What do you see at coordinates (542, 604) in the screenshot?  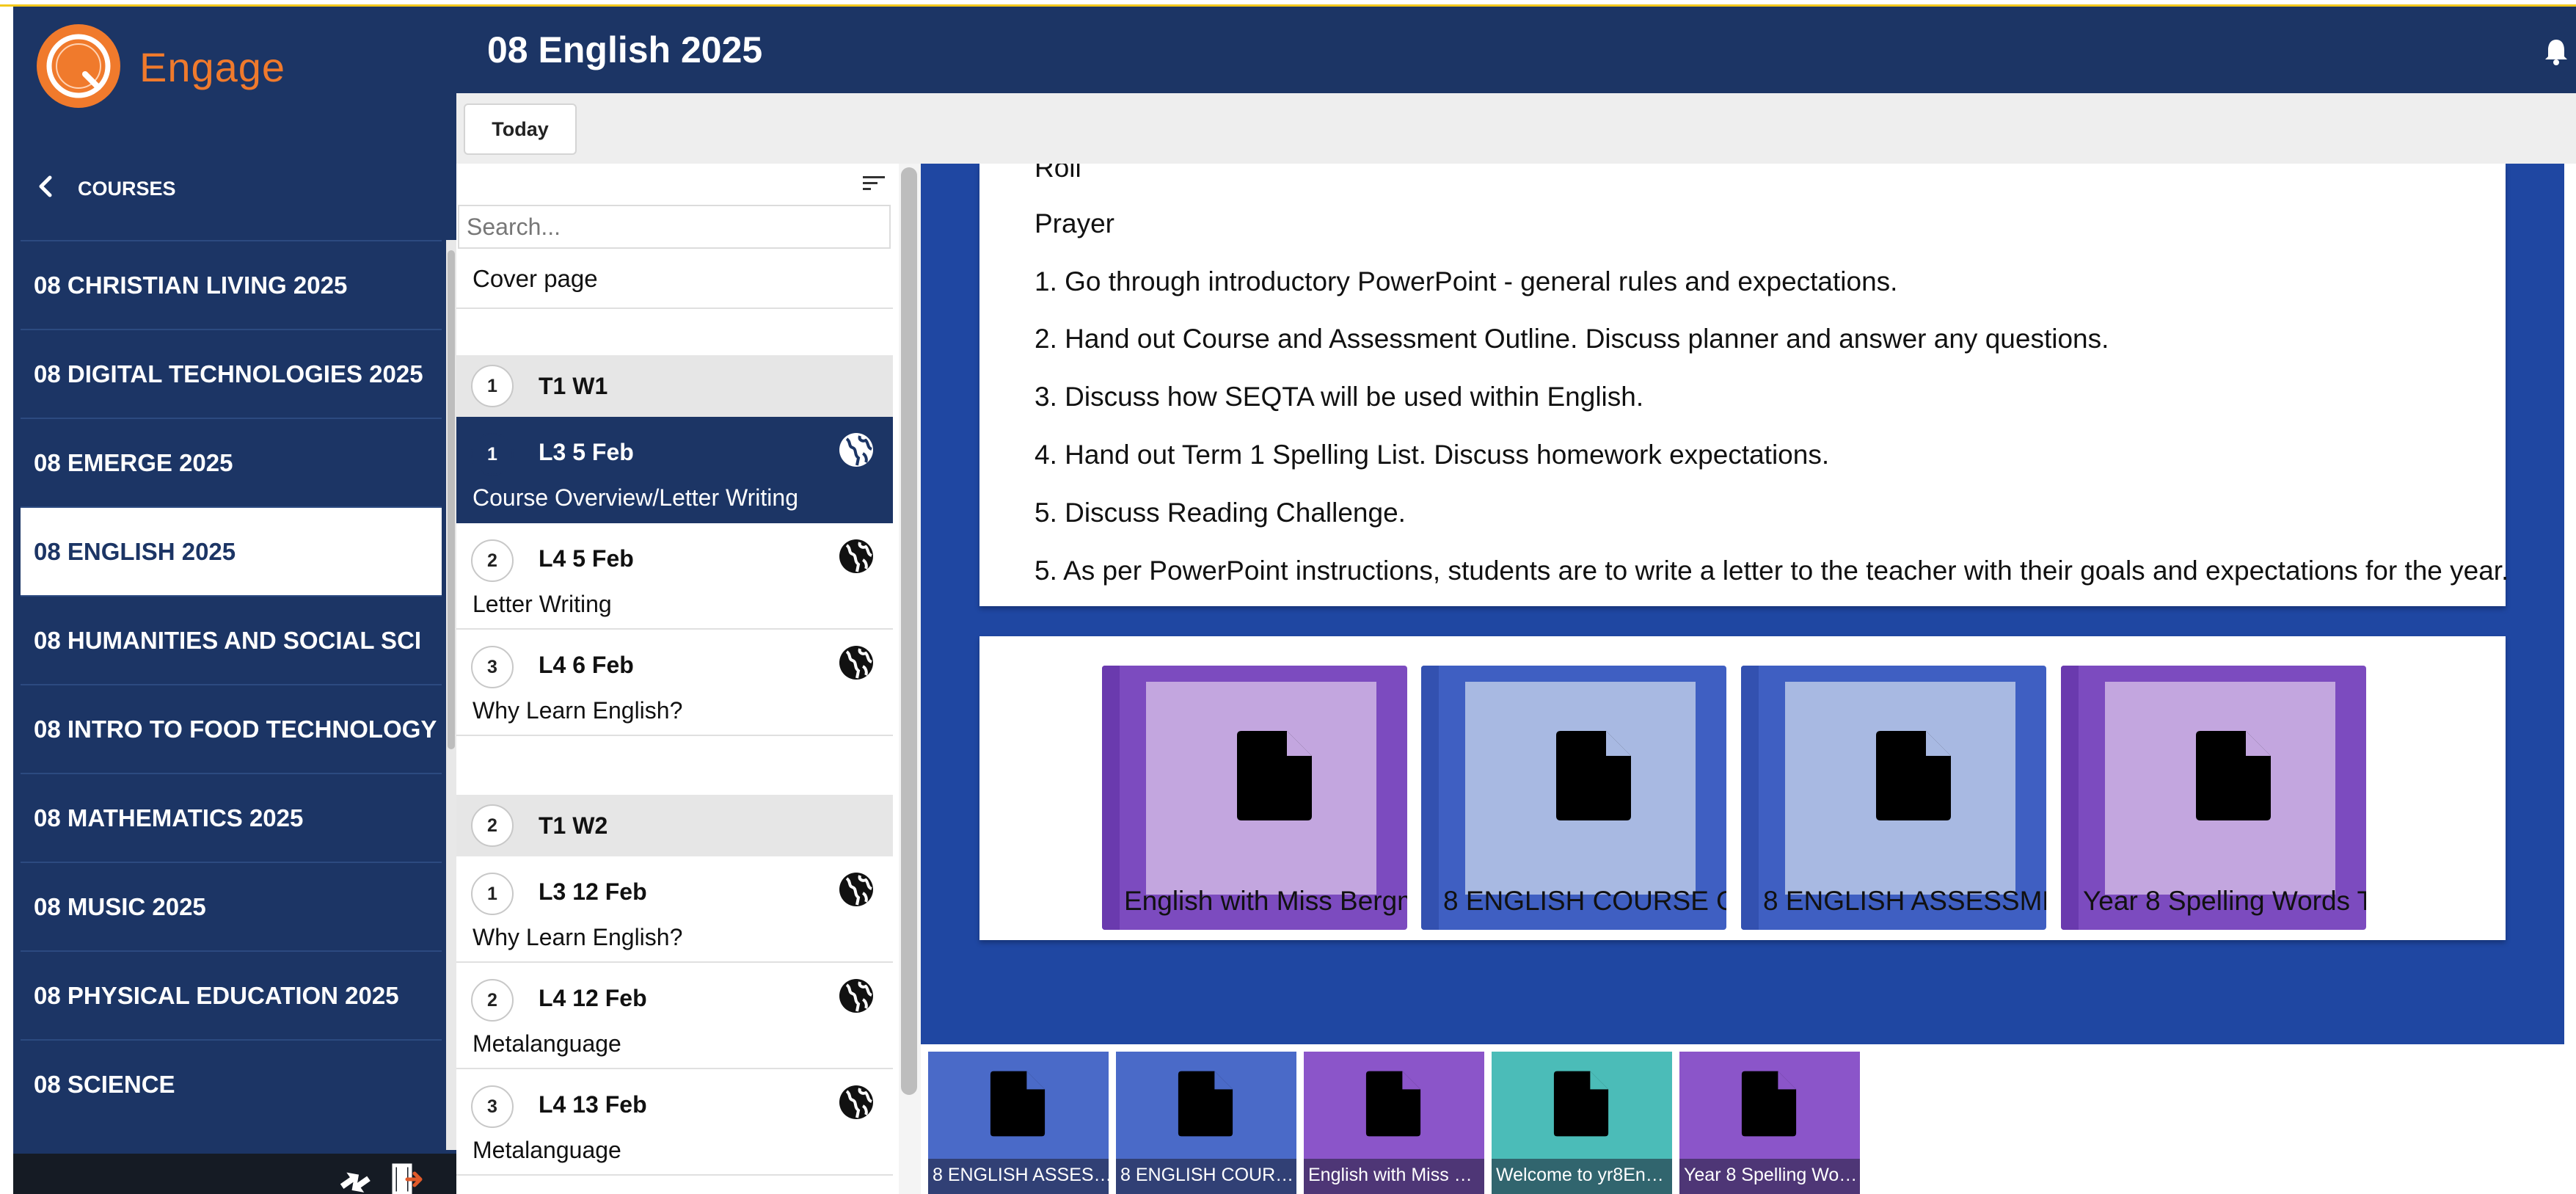 I see `lesson-title: Letter Writing` at bounding box center [542, 604].